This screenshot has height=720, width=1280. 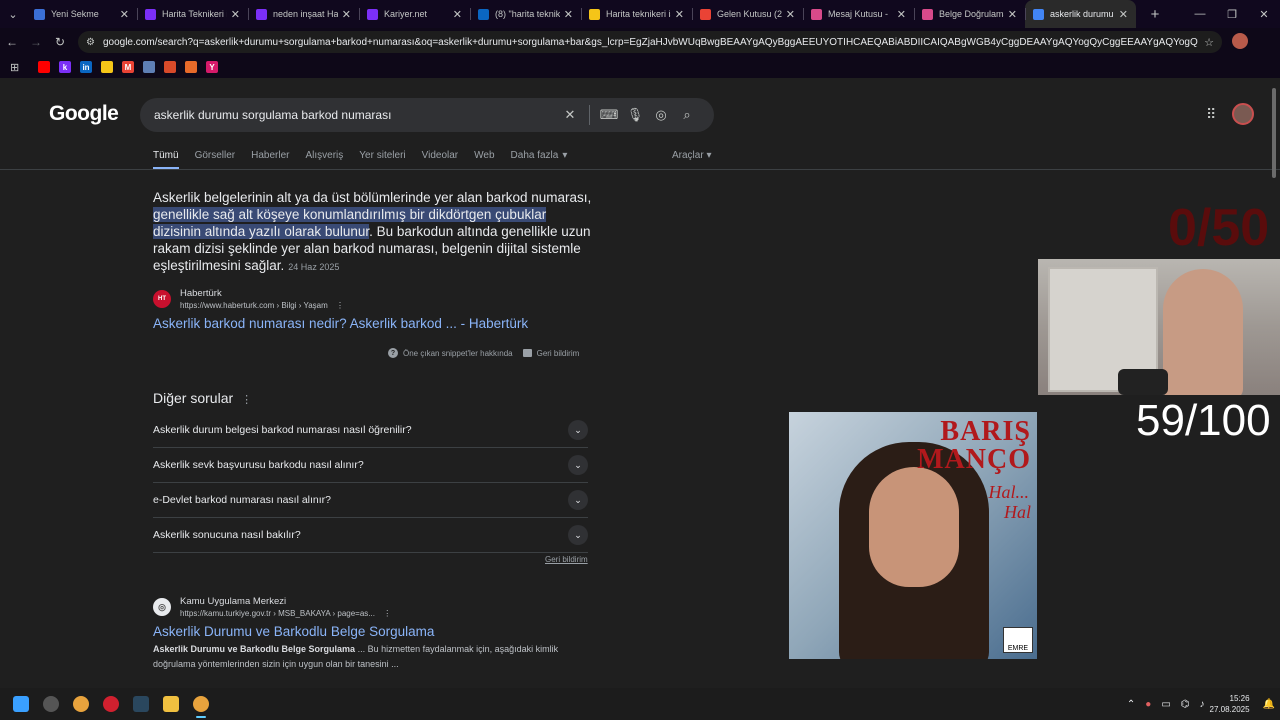 I want to click on close-window-button: ✕, so click(x=1264, y=14).